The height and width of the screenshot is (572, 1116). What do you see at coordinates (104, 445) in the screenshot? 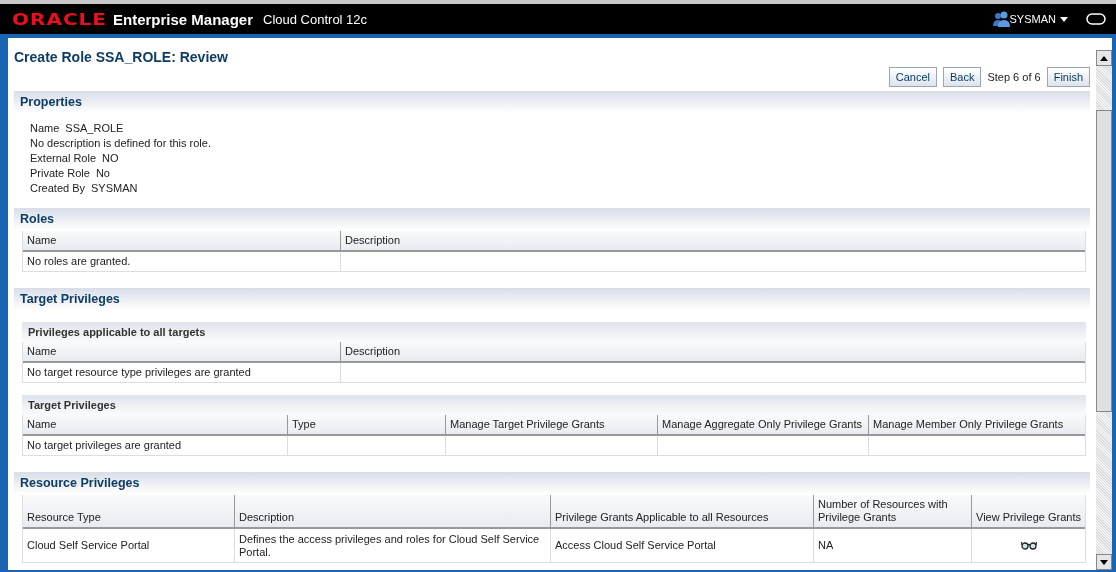
I see `table-cell: No target privileges are granted` at bounding box center [104, 445].